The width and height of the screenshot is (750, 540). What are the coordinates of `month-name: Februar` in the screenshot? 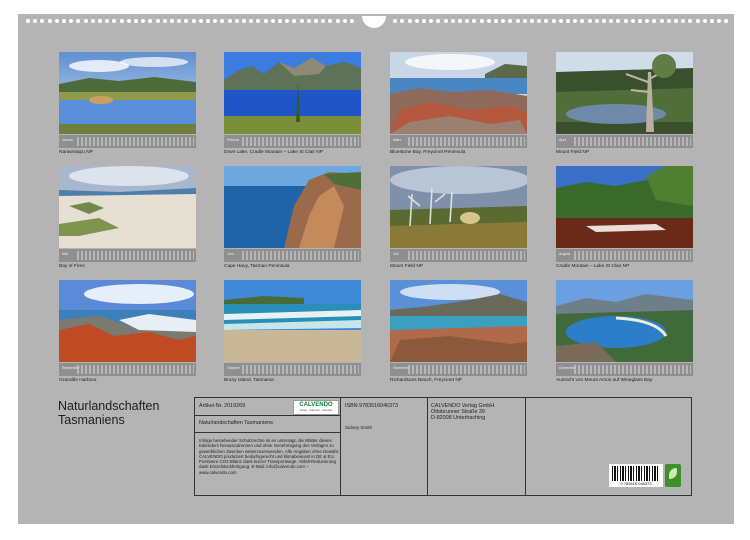 It's located at (233, 140).